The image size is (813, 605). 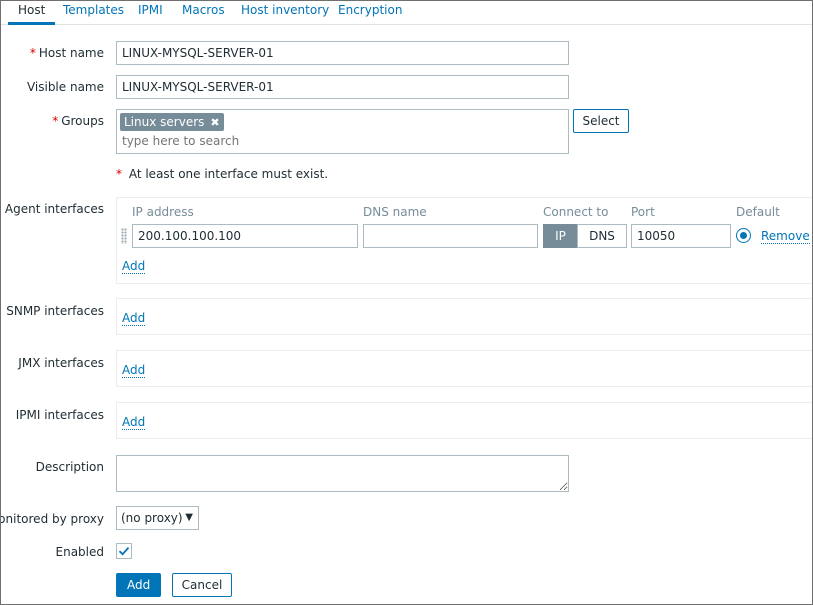 What do you see at coordinates (189, 517) in the screenshot?
I see `dropdown-caret-icon: ▼` at bounding box center [189, 517].